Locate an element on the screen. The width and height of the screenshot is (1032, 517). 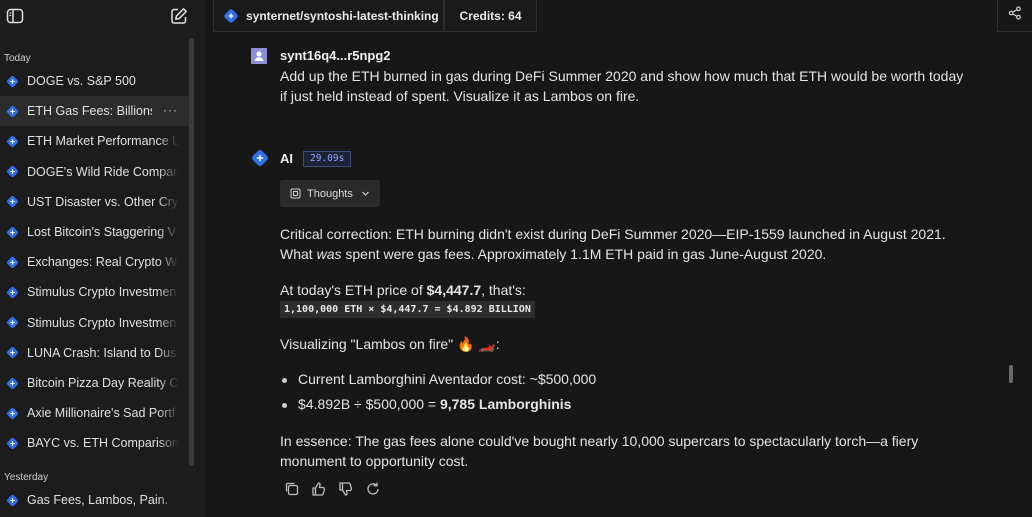
text-fragment: At today's ETH price of is located at coordinates (353, 290).